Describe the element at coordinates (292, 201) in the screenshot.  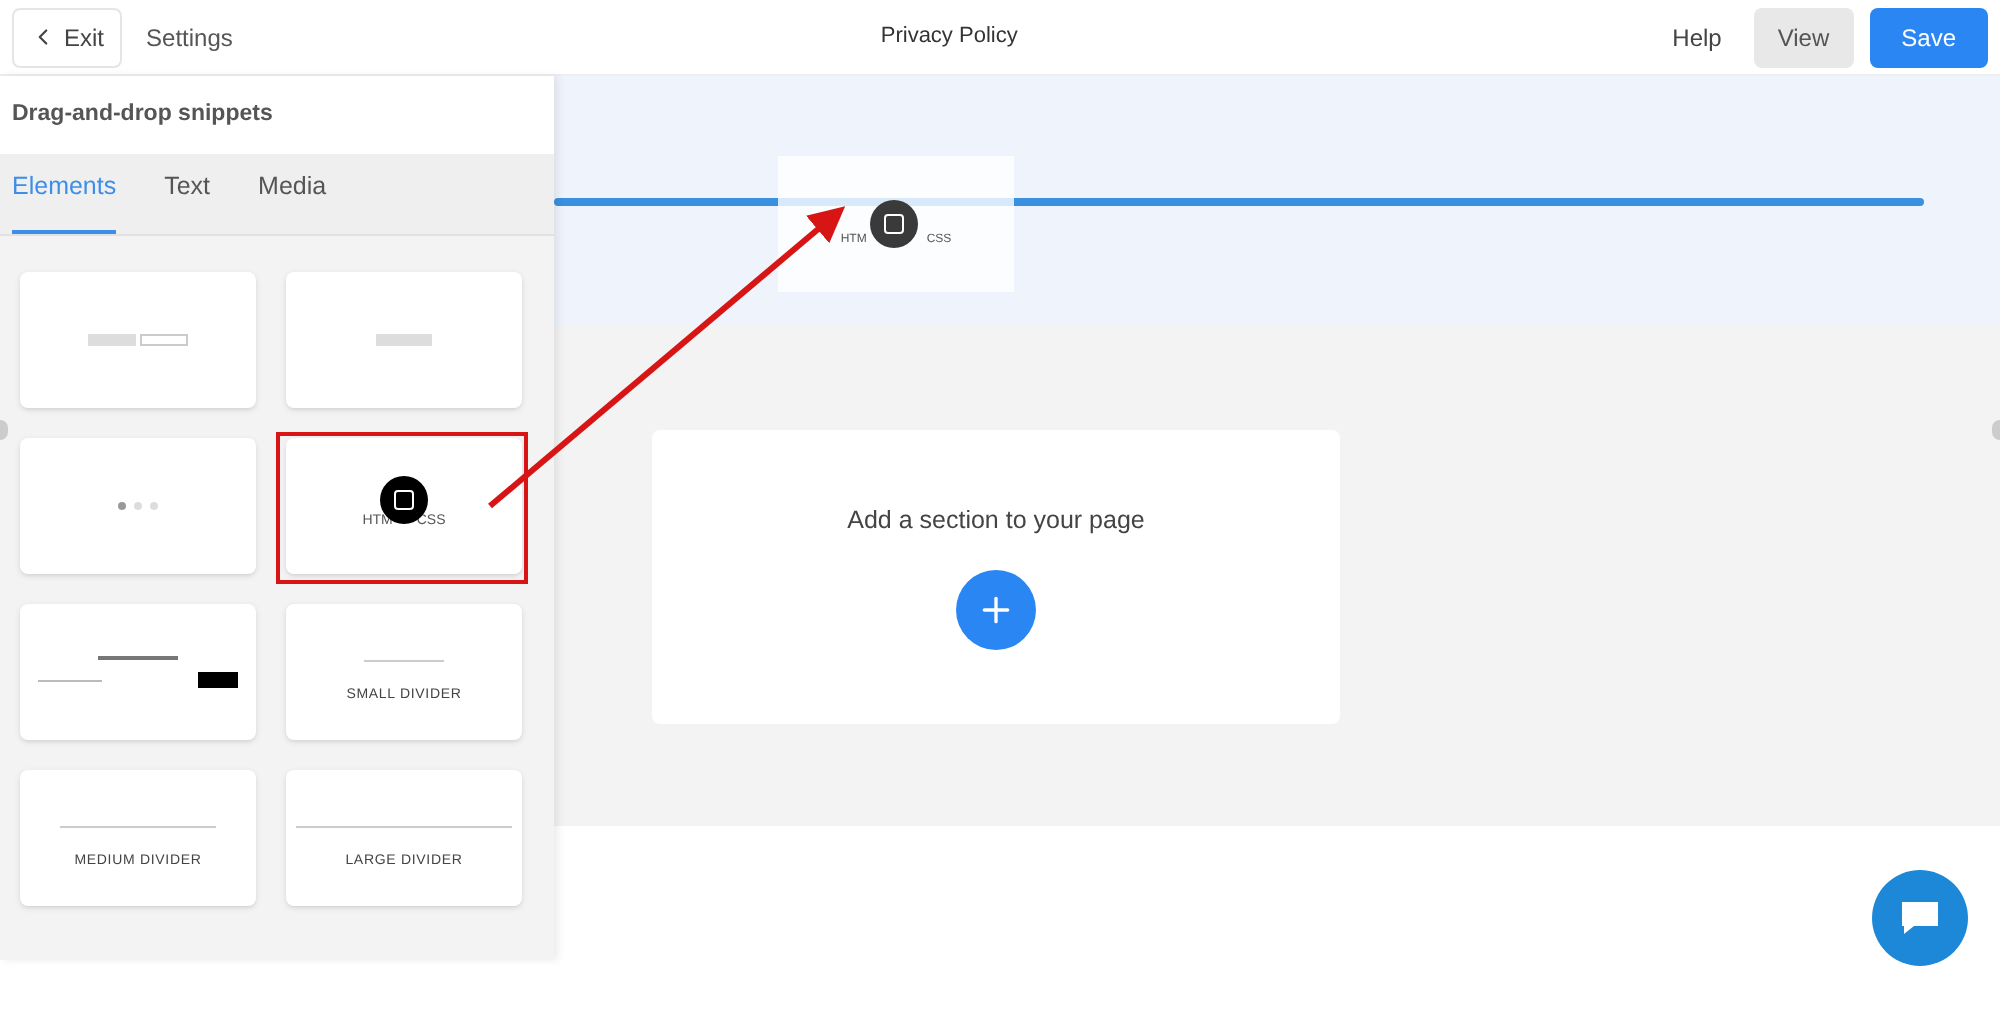
I see `panel-tab: Media` at that location.